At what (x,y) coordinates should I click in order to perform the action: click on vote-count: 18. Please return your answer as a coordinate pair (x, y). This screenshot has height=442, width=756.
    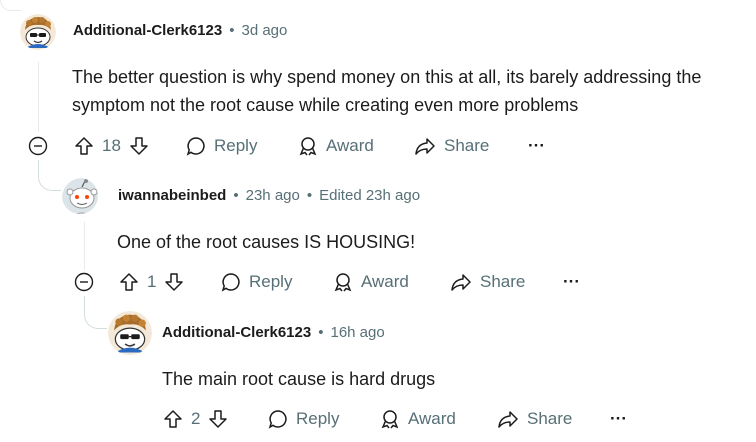
    Looking at the image, I should click on (111, 145).